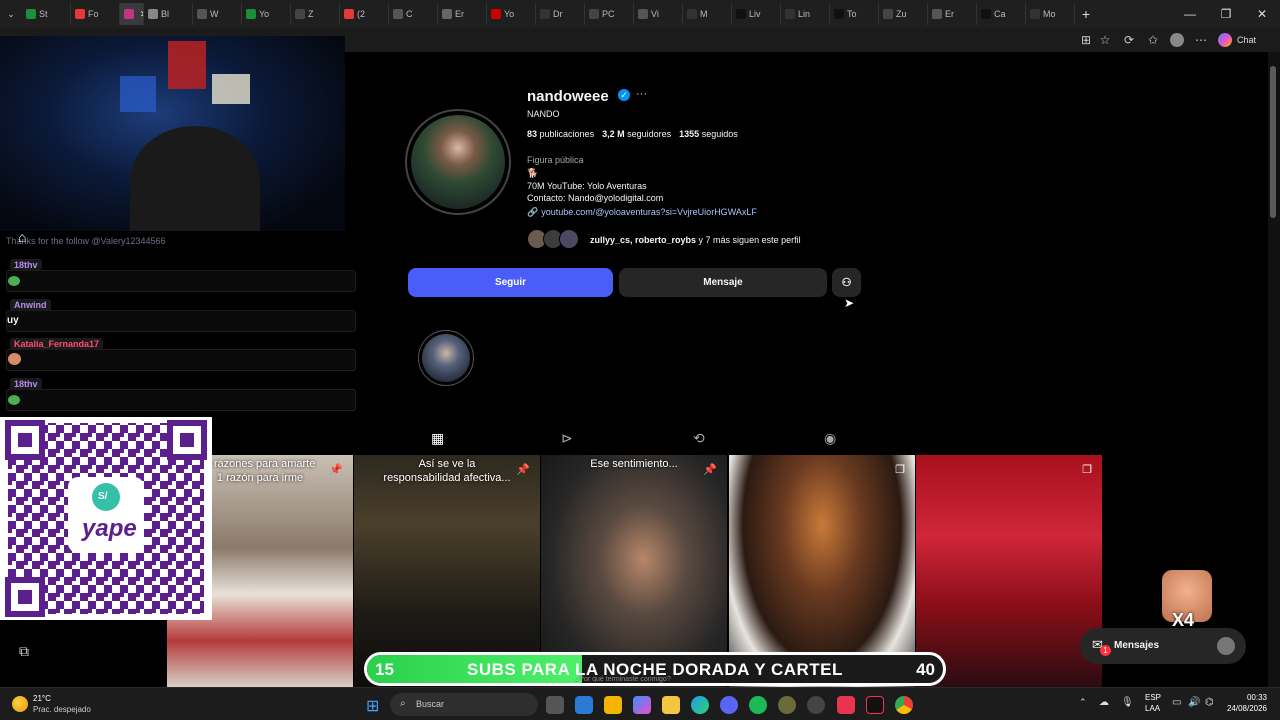  Describe the element at coordinates (1194, 702) in the screenshot. I see `volume-icon: 🔊` at that location.